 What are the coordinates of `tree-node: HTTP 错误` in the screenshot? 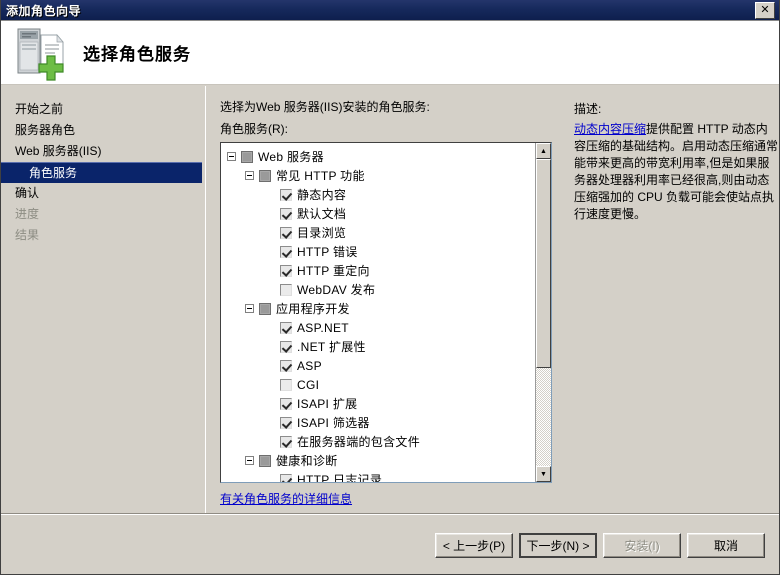 It's located at (380, 251).